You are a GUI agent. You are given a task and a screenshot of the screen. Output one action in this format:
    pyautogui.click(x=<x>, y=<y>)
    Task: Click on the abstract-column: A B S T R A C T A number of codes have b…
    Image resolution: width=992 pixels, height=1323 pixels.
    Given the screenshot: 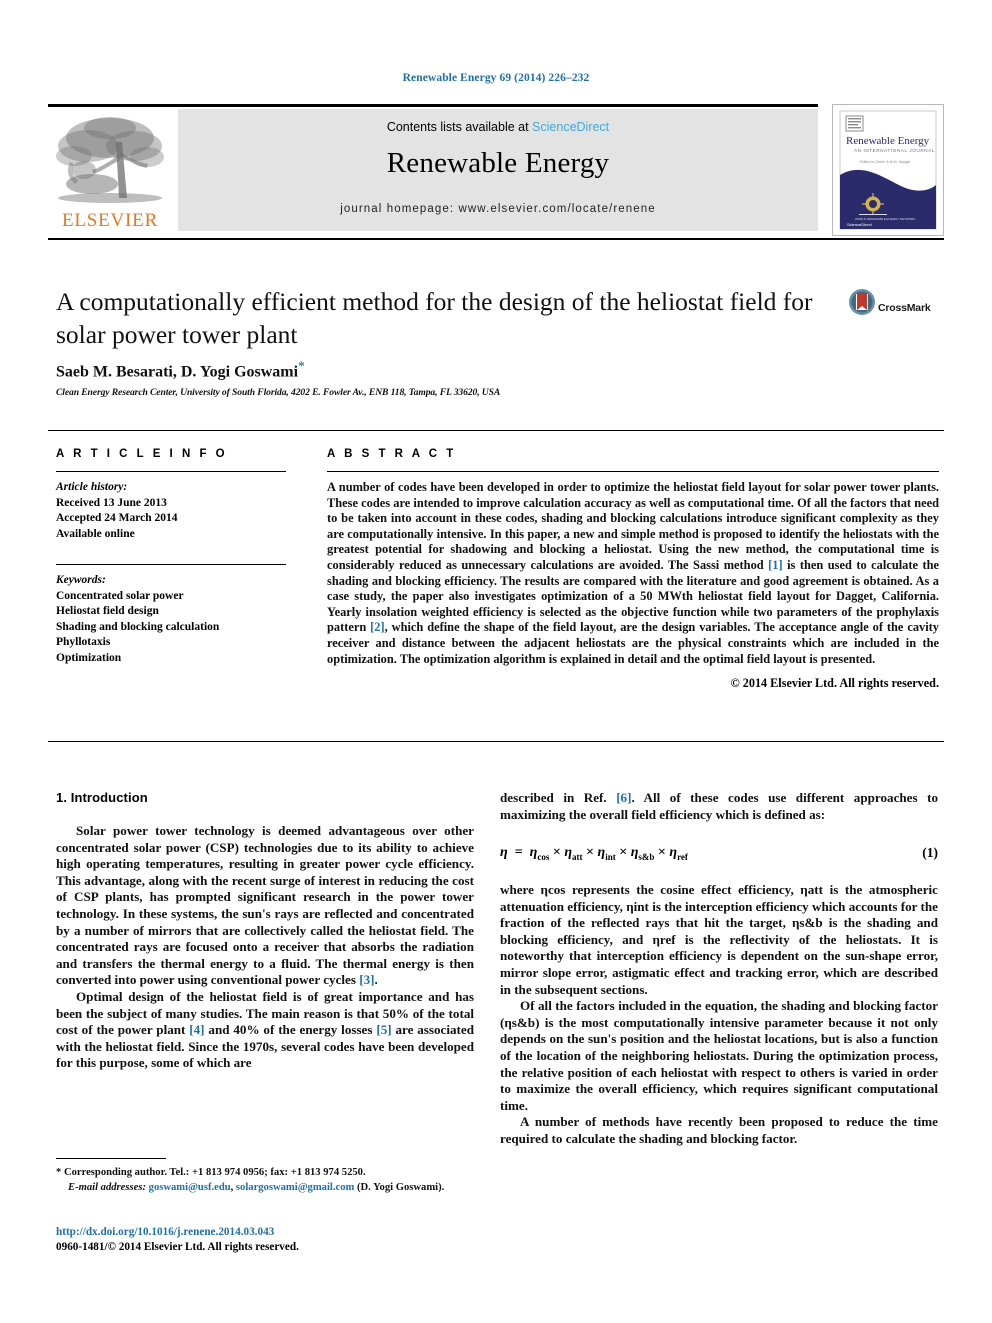 What is the action you would take?
    pyautogui.click(x=633, y=569)
    